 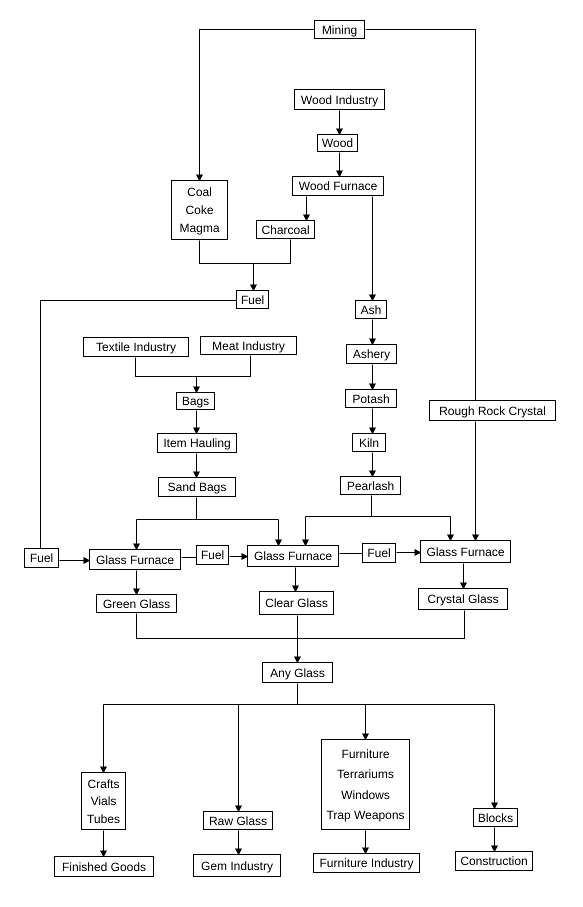 What do you see at coordinates (199, 210) in the screenshot?
I see `node-label: Coke` at bounding box center [199, 210].